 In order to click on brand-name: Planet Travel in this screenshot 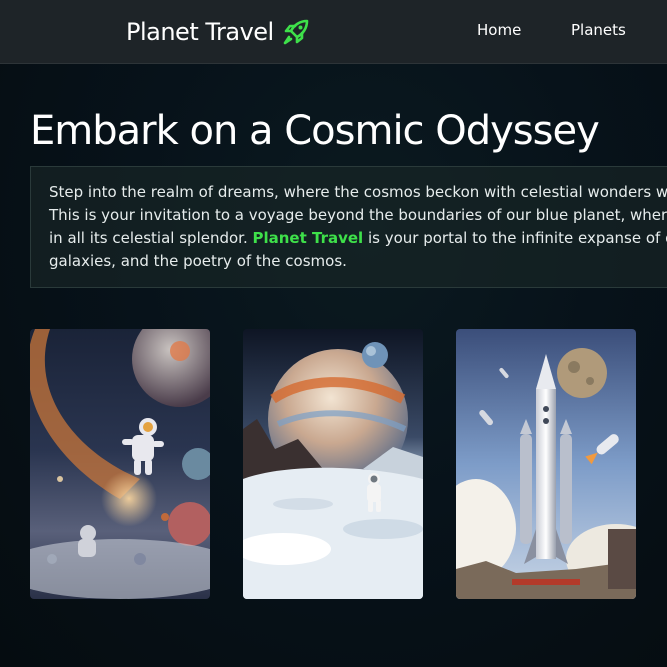, I will do `click(200, 32)`.